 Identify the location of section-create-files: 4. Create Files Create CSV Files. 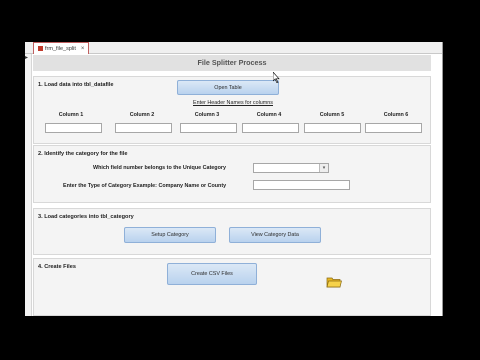
(232, 287).